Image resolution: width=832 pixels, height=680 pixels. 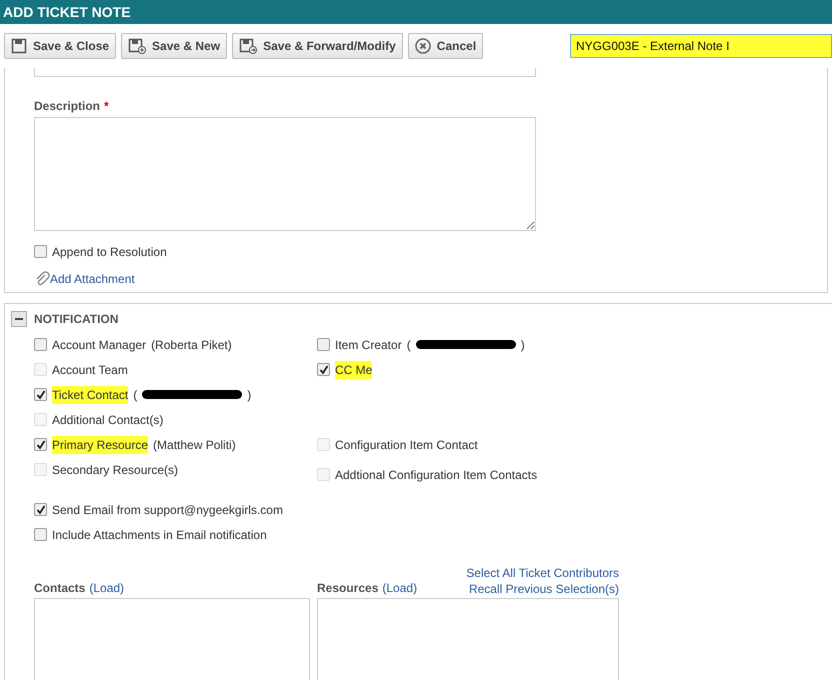 I want to click on selection-link: Recall Previous Selection(s), so click(x=543, y=589).